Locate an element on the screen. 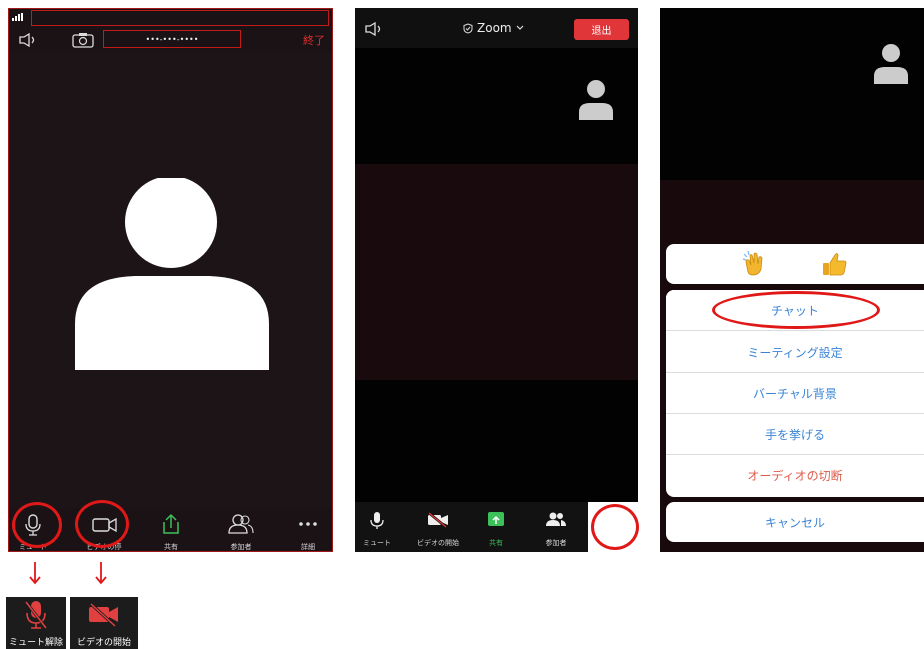 This screenshot has height=649, width=924. participants-icon is located at coordinates (556, 519).